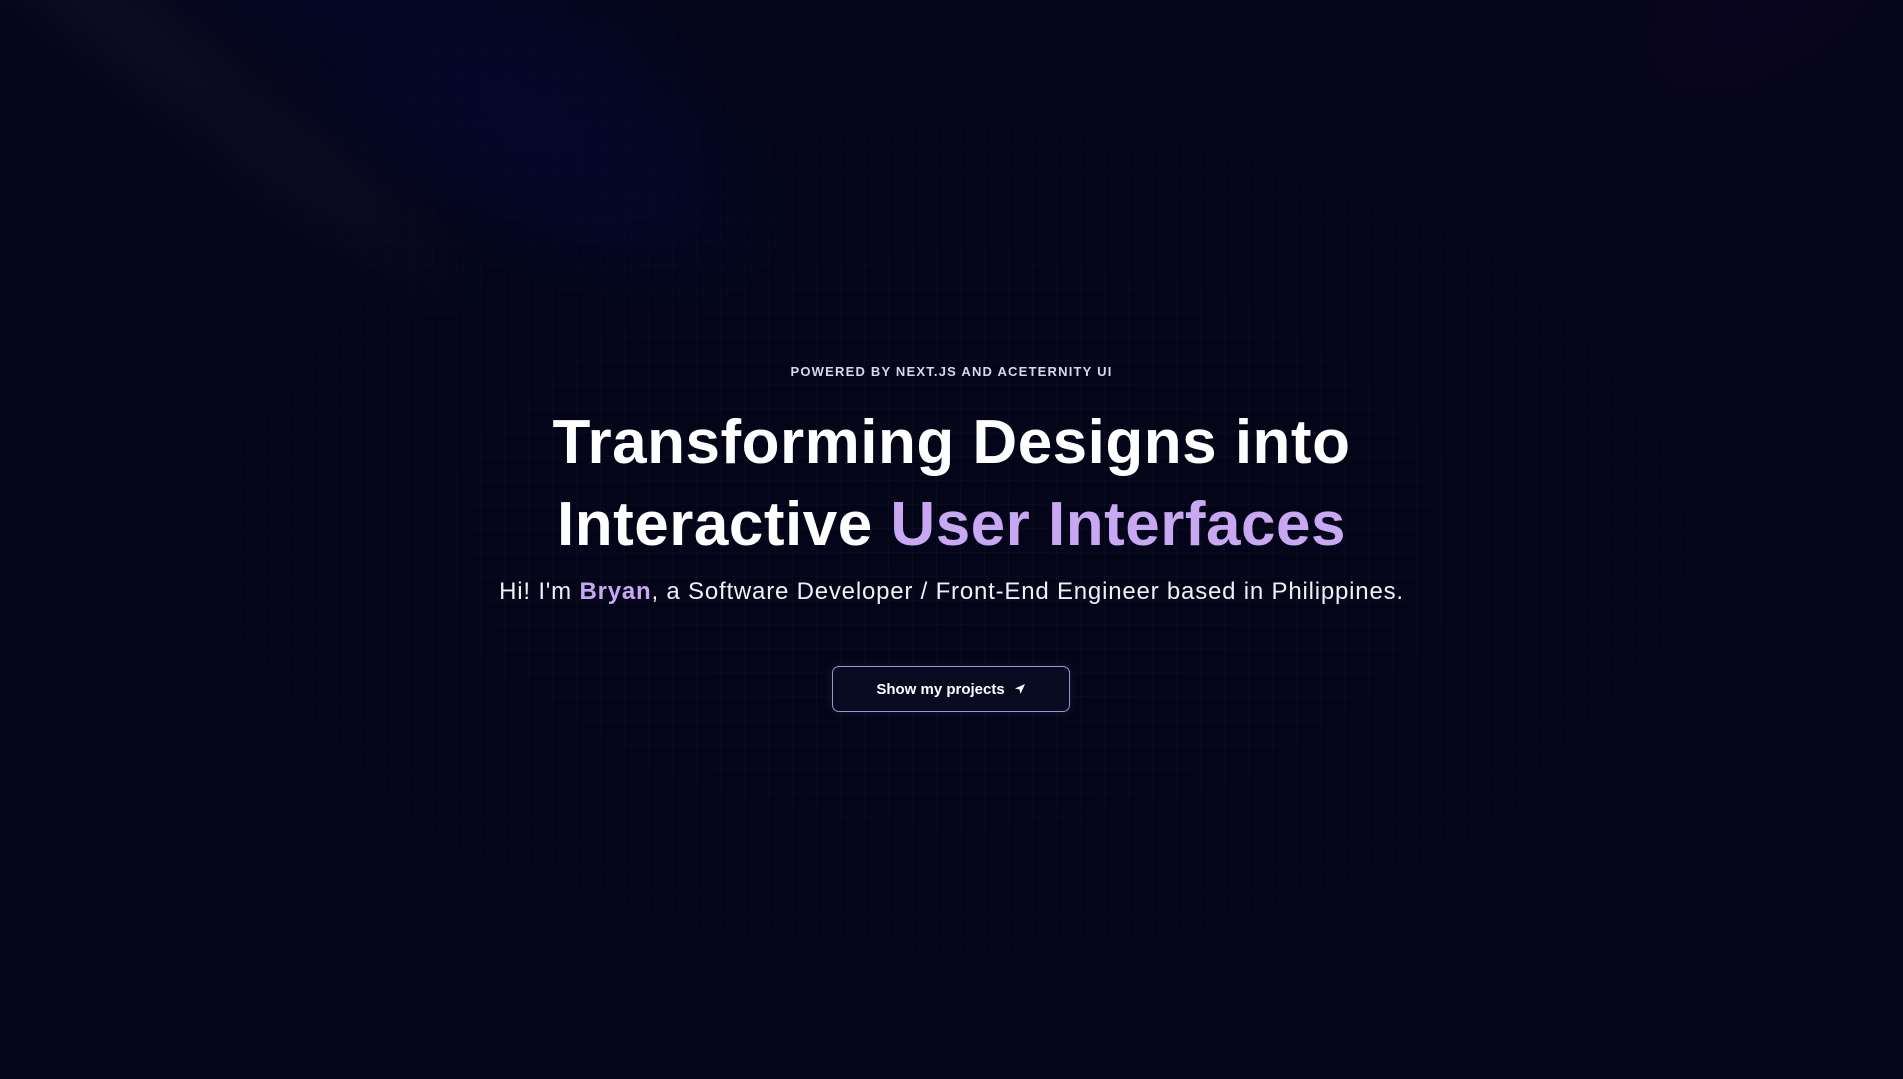  I want to click on intro-name: Bryan, so click(615, 591).